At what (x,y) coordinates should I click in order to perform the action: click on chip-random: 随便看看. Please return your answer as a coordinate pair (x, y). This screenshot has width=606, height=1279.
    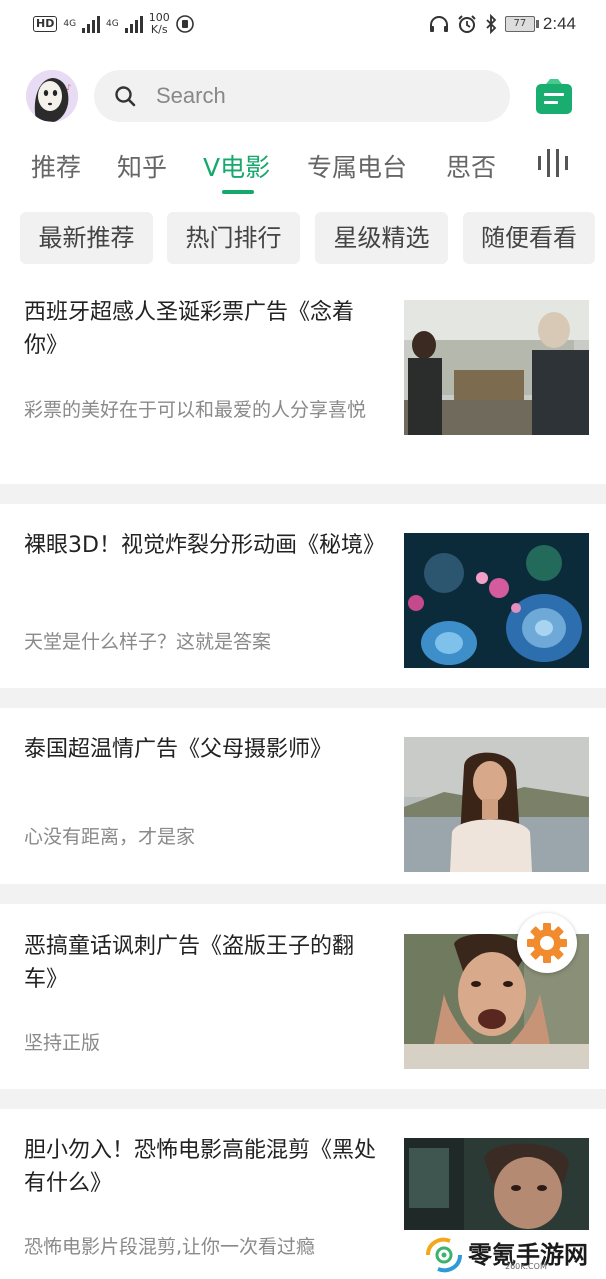
    Looking at the image, I should click on (529, 238).